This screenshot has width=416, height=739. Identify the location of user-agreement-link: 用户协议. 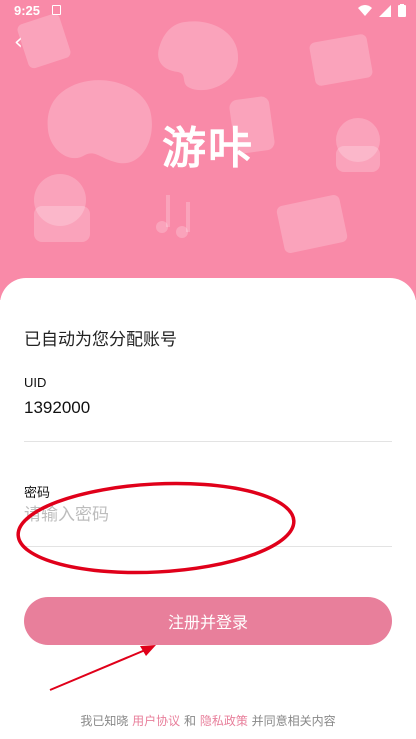
(156, 721).